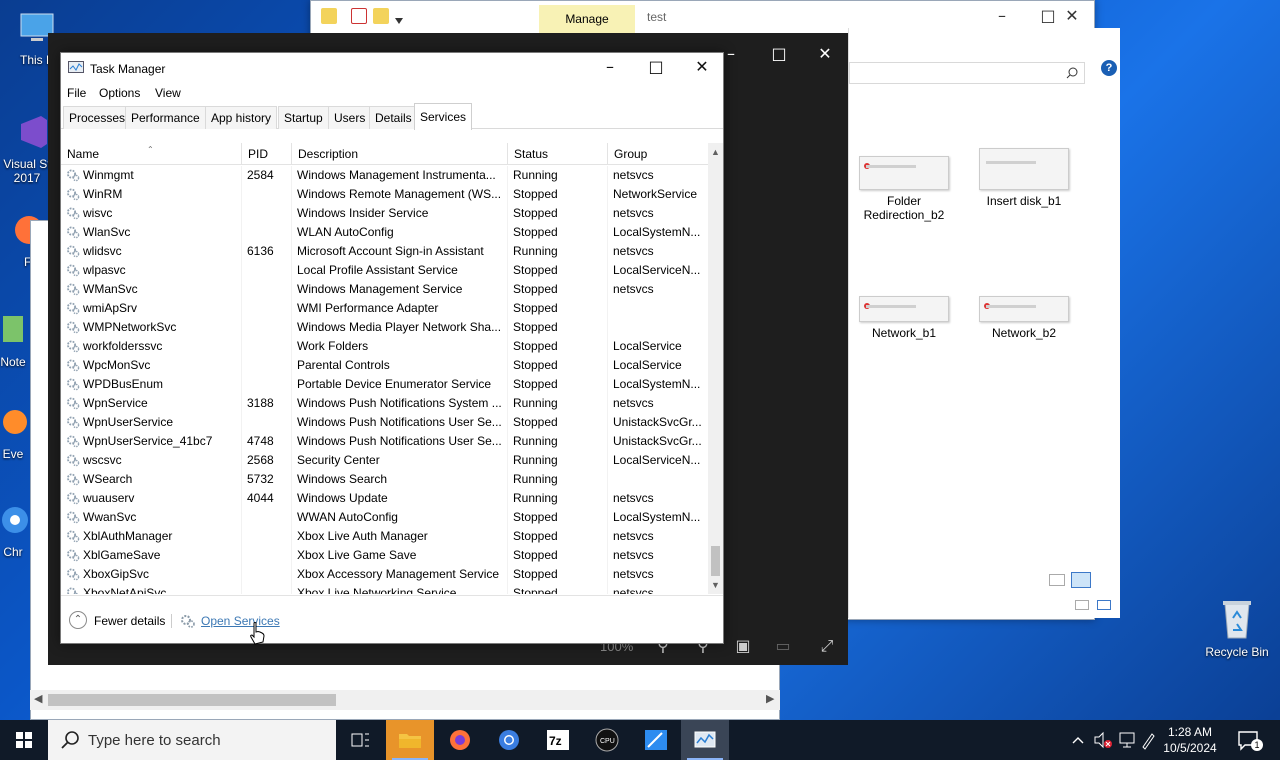 The image size is (1280, 760). What do you see at coordinates (129, 621) in the screenshot?
I see `fewer-details-button: Fewer details` at bounding box center [129, 621].